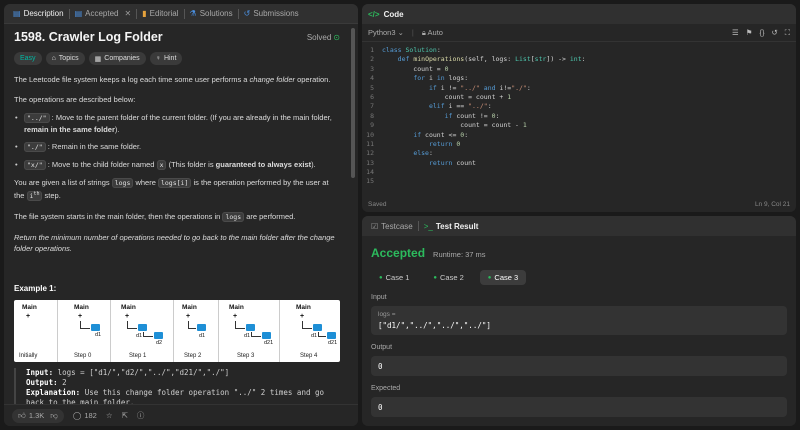 The height and width of the screenshot is (430, 800). What do you see at coordinates (77, 415) in the screenshot?
I see `comment-icon: ◯` at bounding box center [77, 415].